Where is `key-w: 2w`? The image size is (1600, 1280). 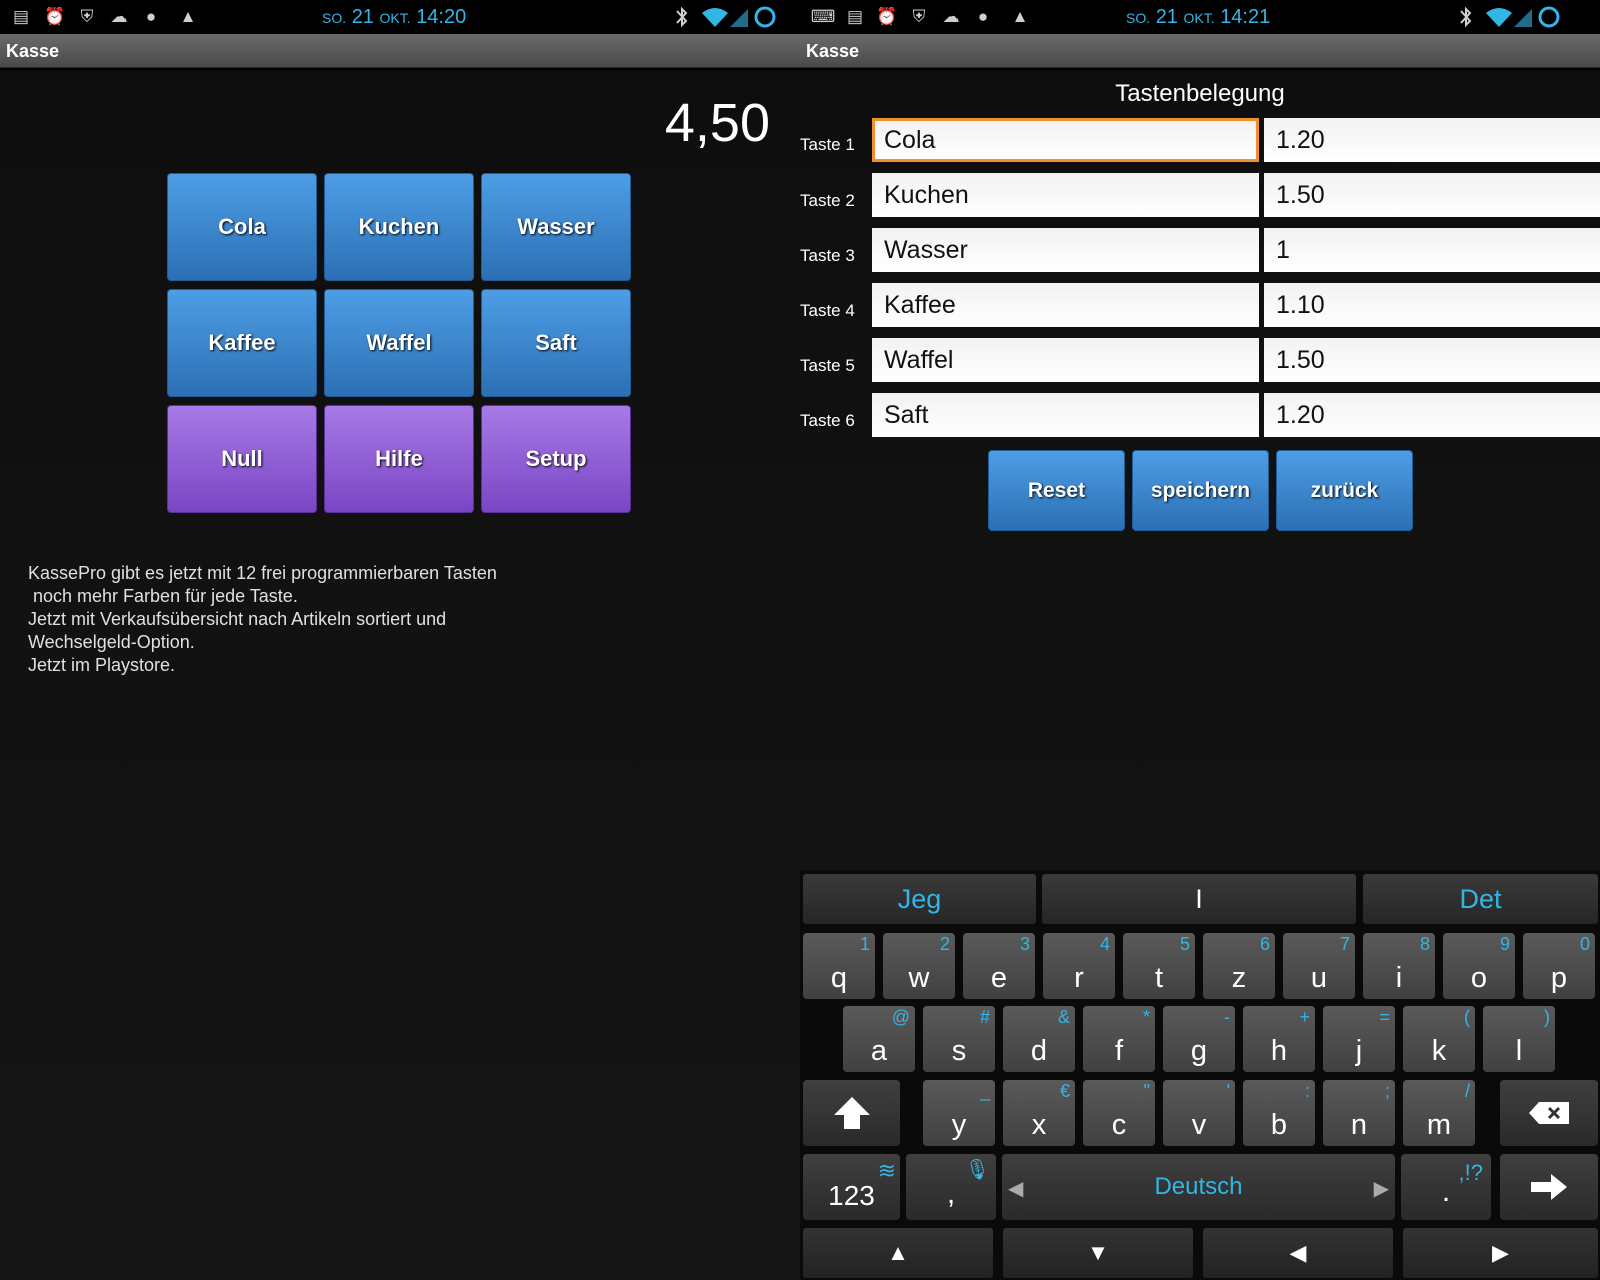
key-w: 2w is located at coordinates (919, 966).